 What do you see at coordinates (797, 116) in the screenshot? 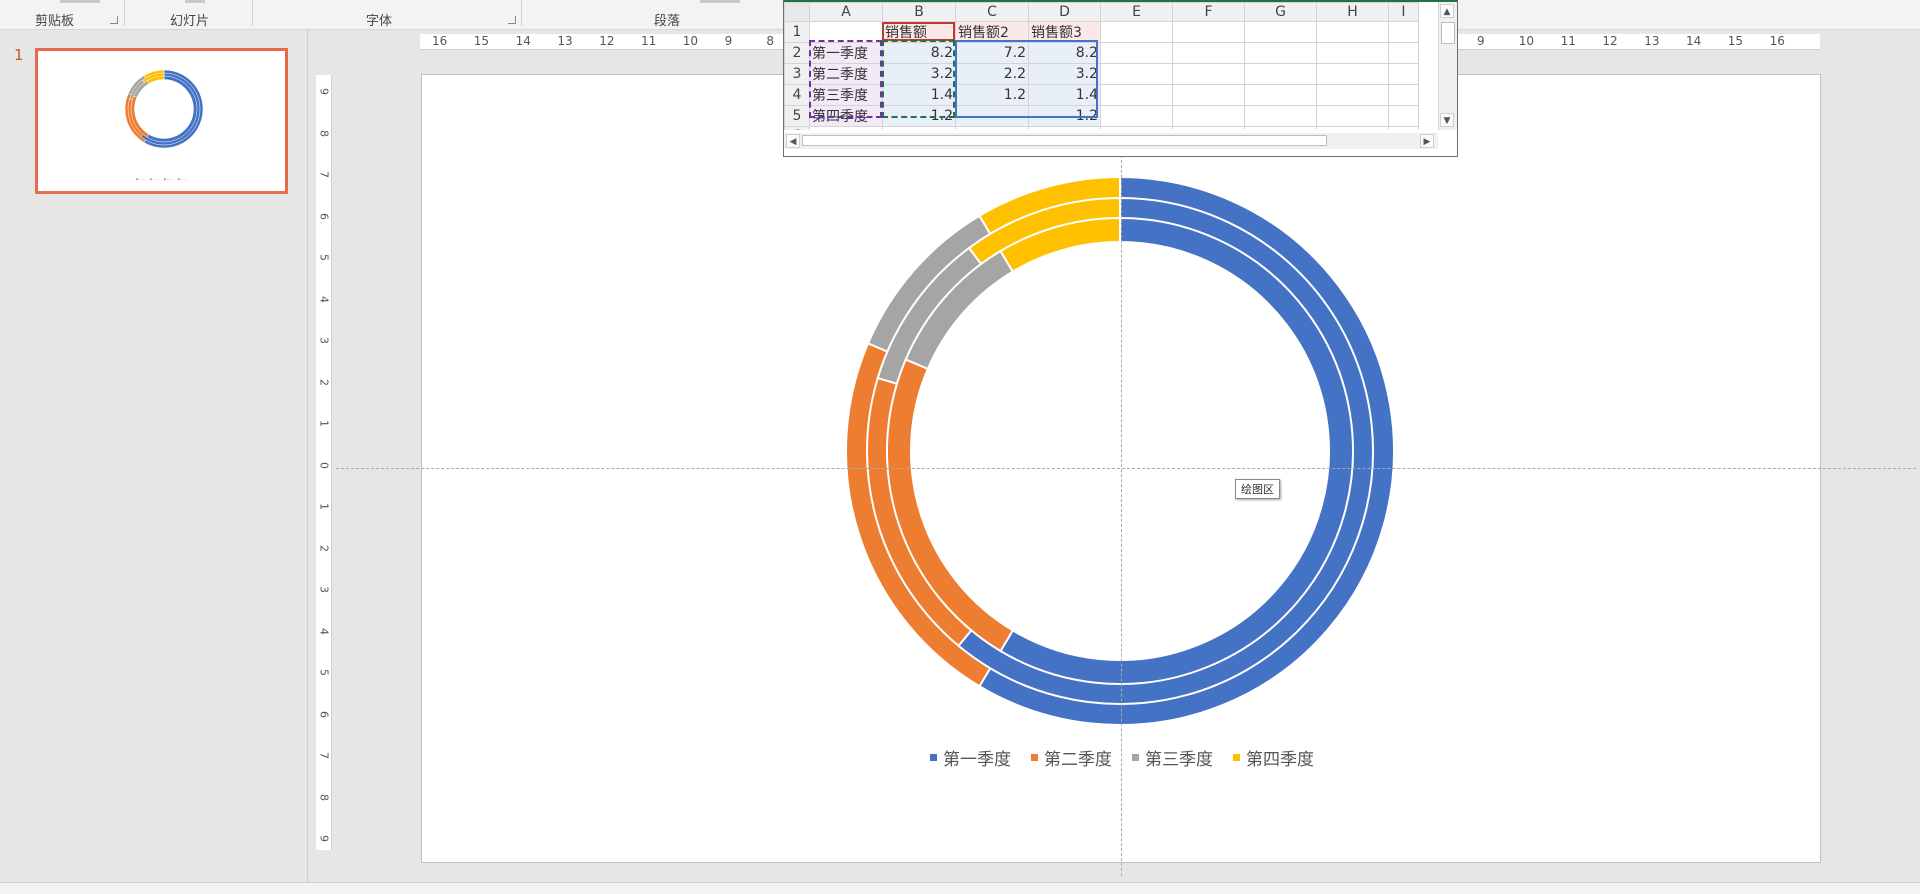
I see `row-header: 5` at bounding box center [797, 116].